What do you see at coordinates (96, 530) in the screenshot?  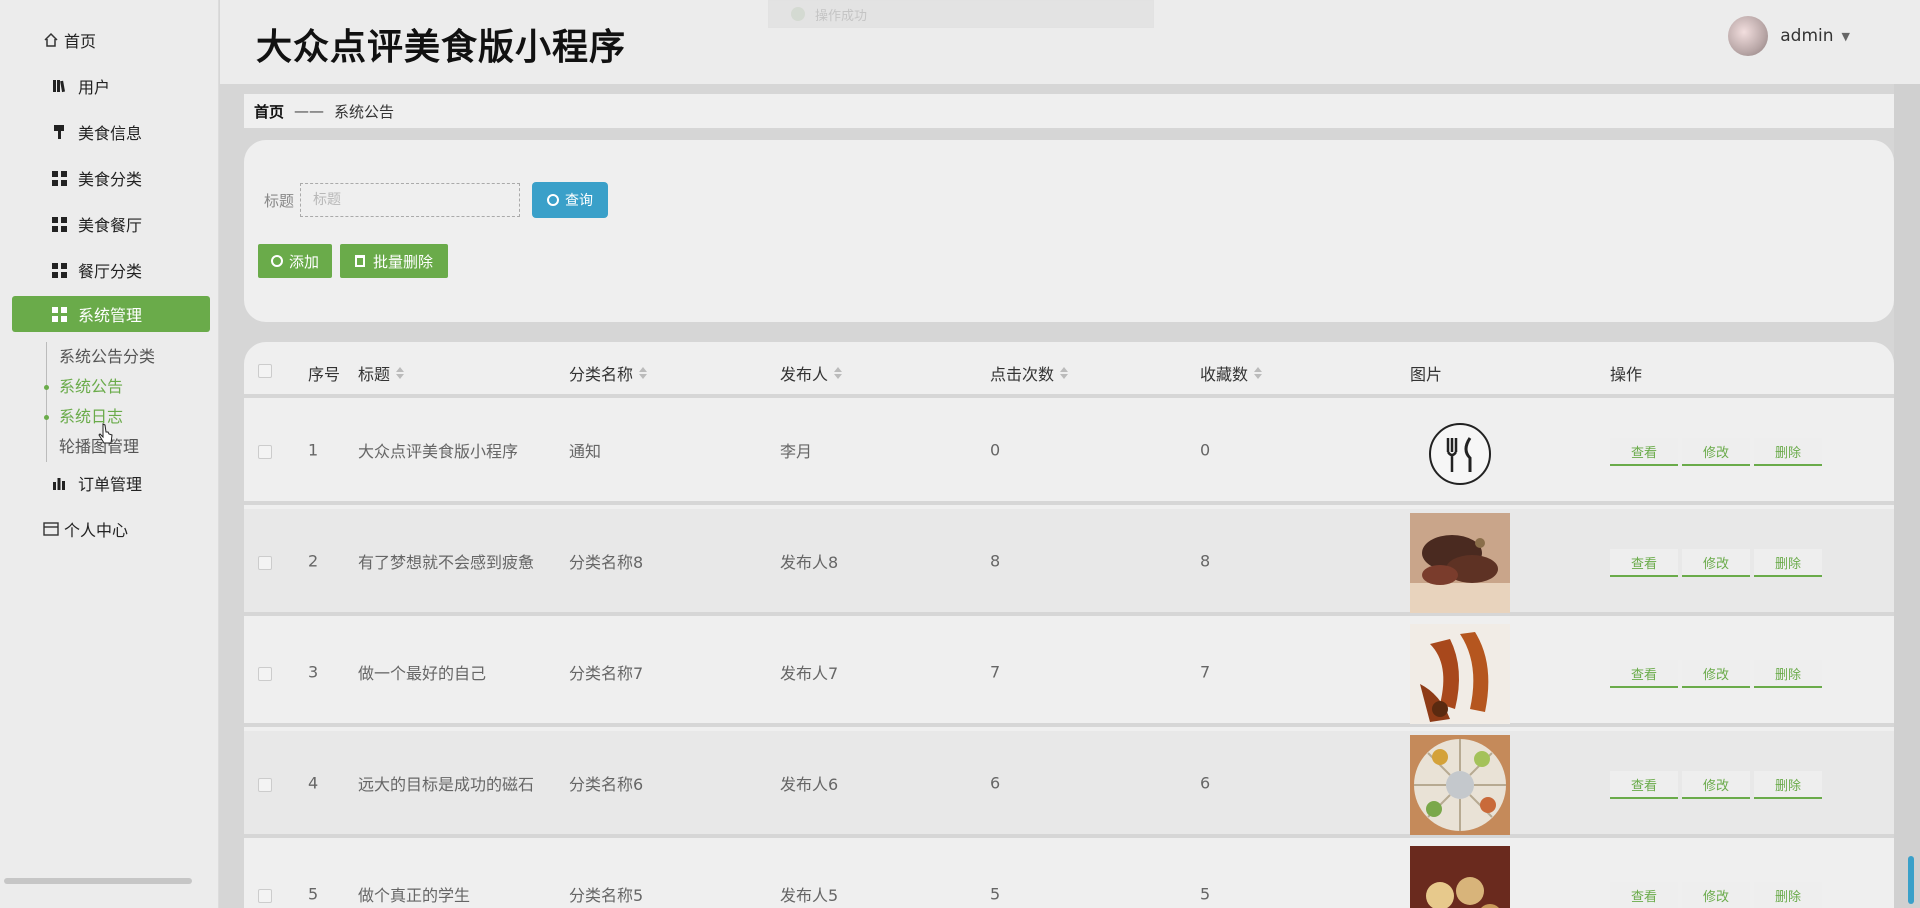 I see `sidebar-item-label: 个人中心` at bounding box center [96, 530].